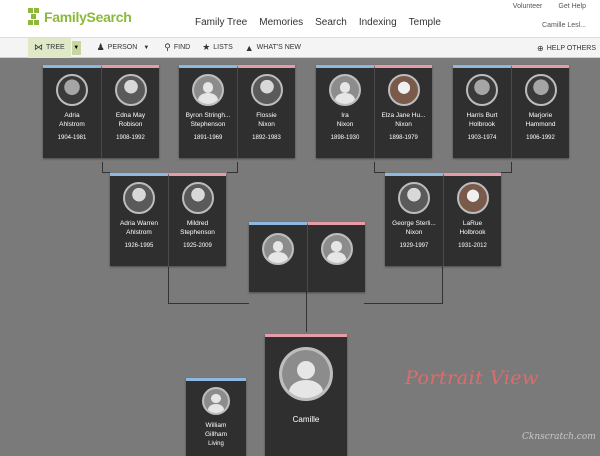 The height and width of the screenshot is (456, 600). What do you see at coordinates (49, 47) in the screenshot?
I see `tree-view-button: ⋈ TREE` at bounding box center [49, 47].